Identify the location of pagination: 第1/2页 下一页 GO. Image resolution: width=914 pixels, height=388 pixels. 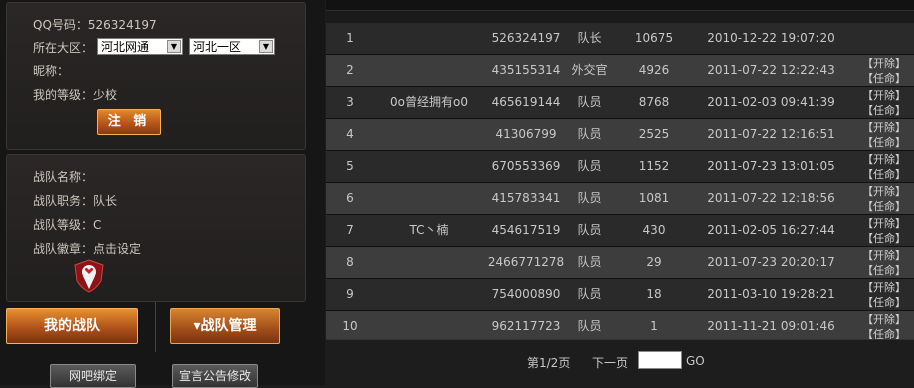
(620, 362).